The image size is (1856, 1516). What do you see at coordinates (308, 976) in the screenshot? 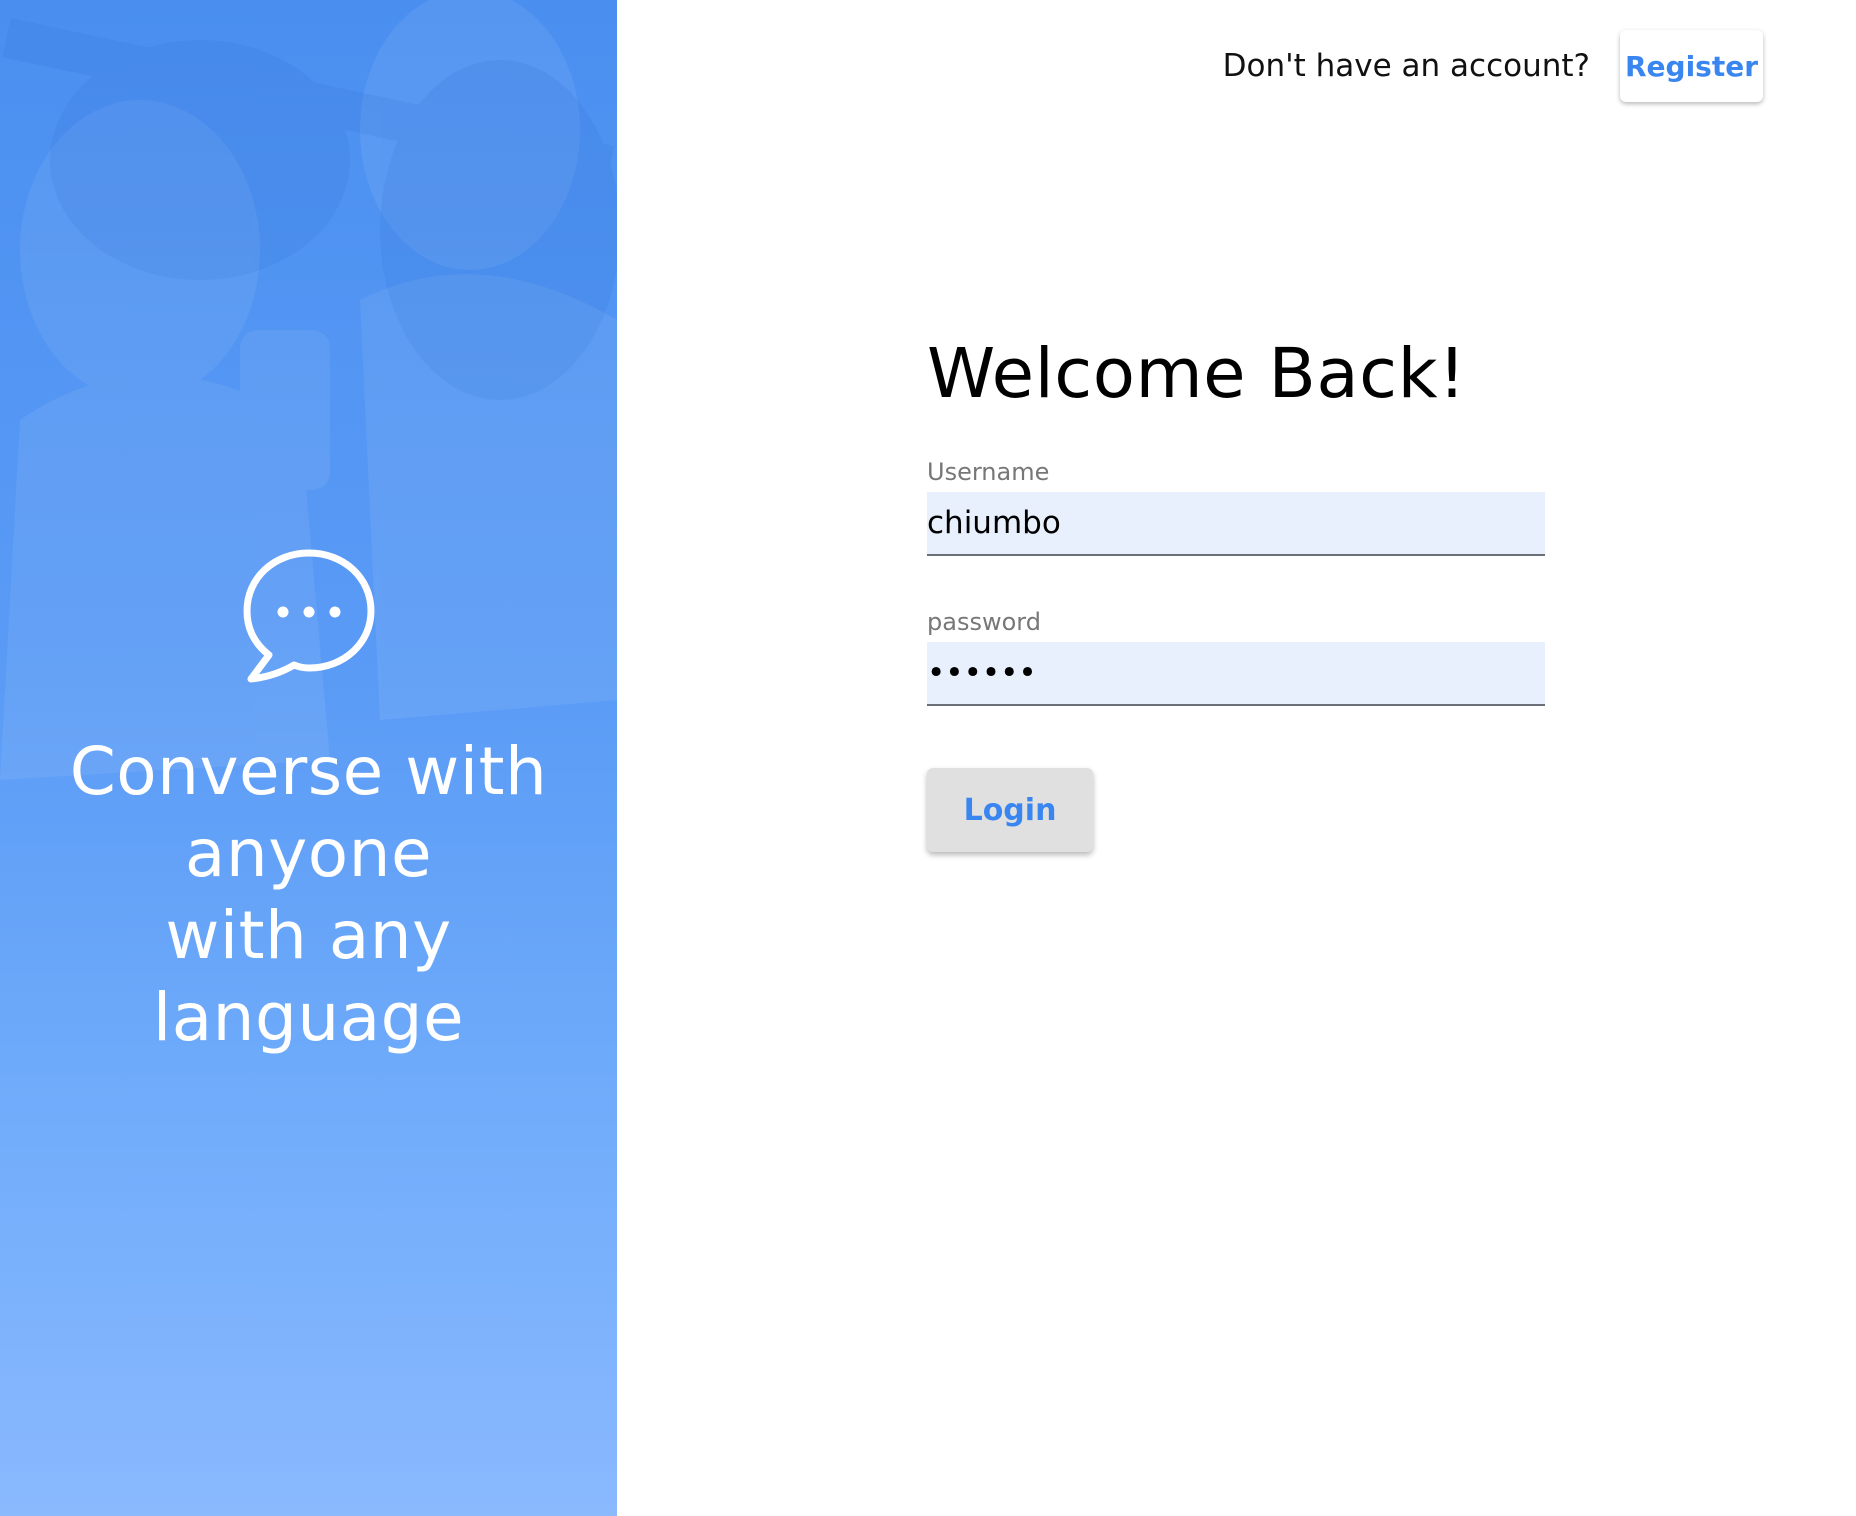
I see `tagline-line-3: with any language` at bounding box center [308, 976].